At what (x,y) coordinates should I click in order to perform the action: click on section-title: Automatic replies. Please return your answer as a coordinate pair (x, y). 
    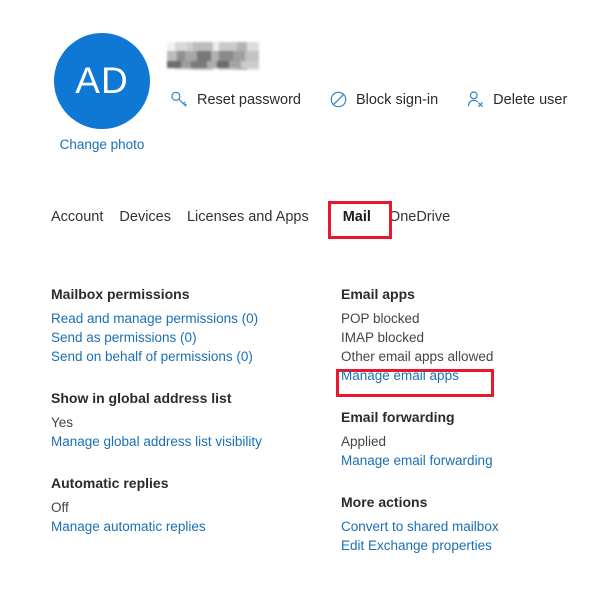
    Looking at the image, I should click on (110, 483).